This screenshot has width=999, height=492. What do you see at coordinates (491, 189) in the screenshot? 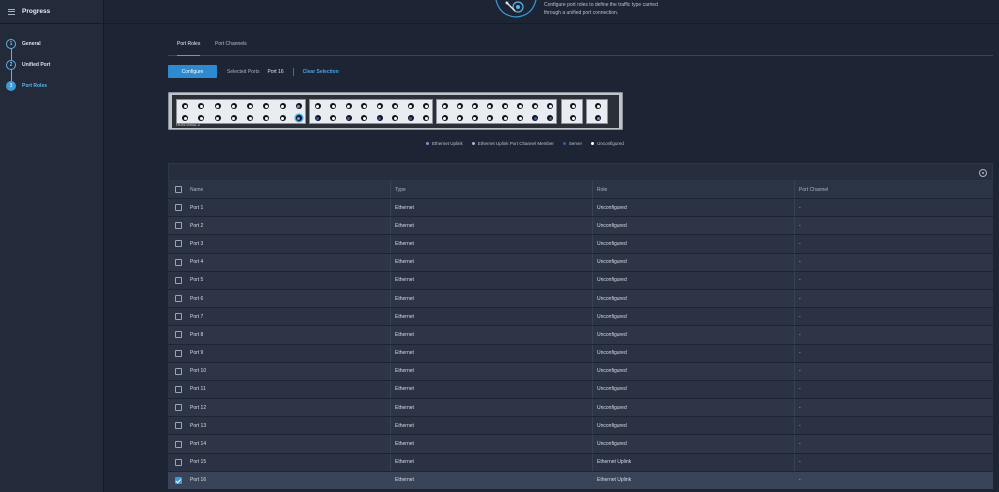
I see `column-header-type: Type` at bounding box center [491, 189].